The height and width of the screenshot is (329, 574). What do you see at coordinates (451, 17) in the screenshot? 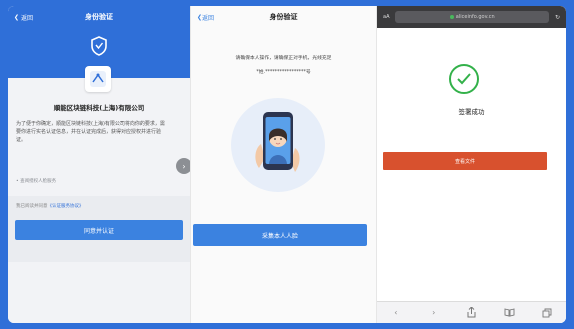
I see `lock-icon` at bounding box center [451, 17].